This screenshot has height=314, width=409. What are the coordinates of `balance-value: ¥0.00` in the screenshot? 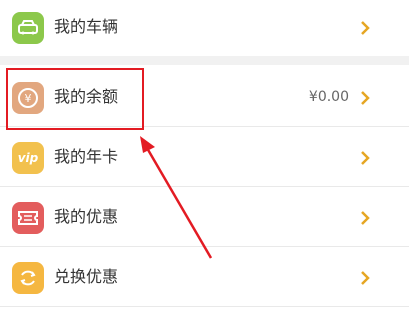 It's located at (328, 97).